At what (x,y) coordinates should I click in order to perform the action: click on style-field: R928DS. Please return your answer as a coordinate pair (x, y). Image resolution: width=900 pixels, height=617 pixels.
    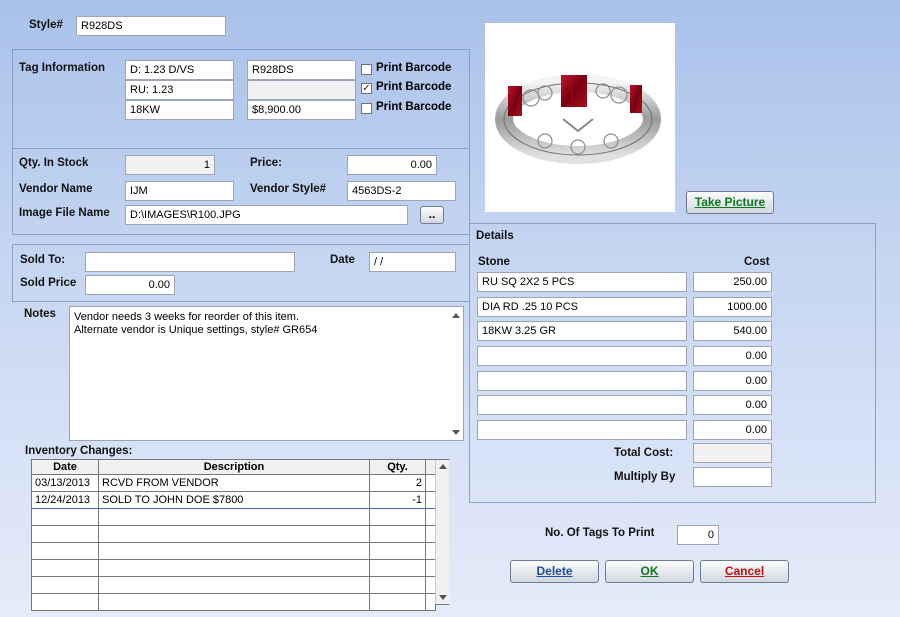
    Looking at the image, I should click on (151, 26).